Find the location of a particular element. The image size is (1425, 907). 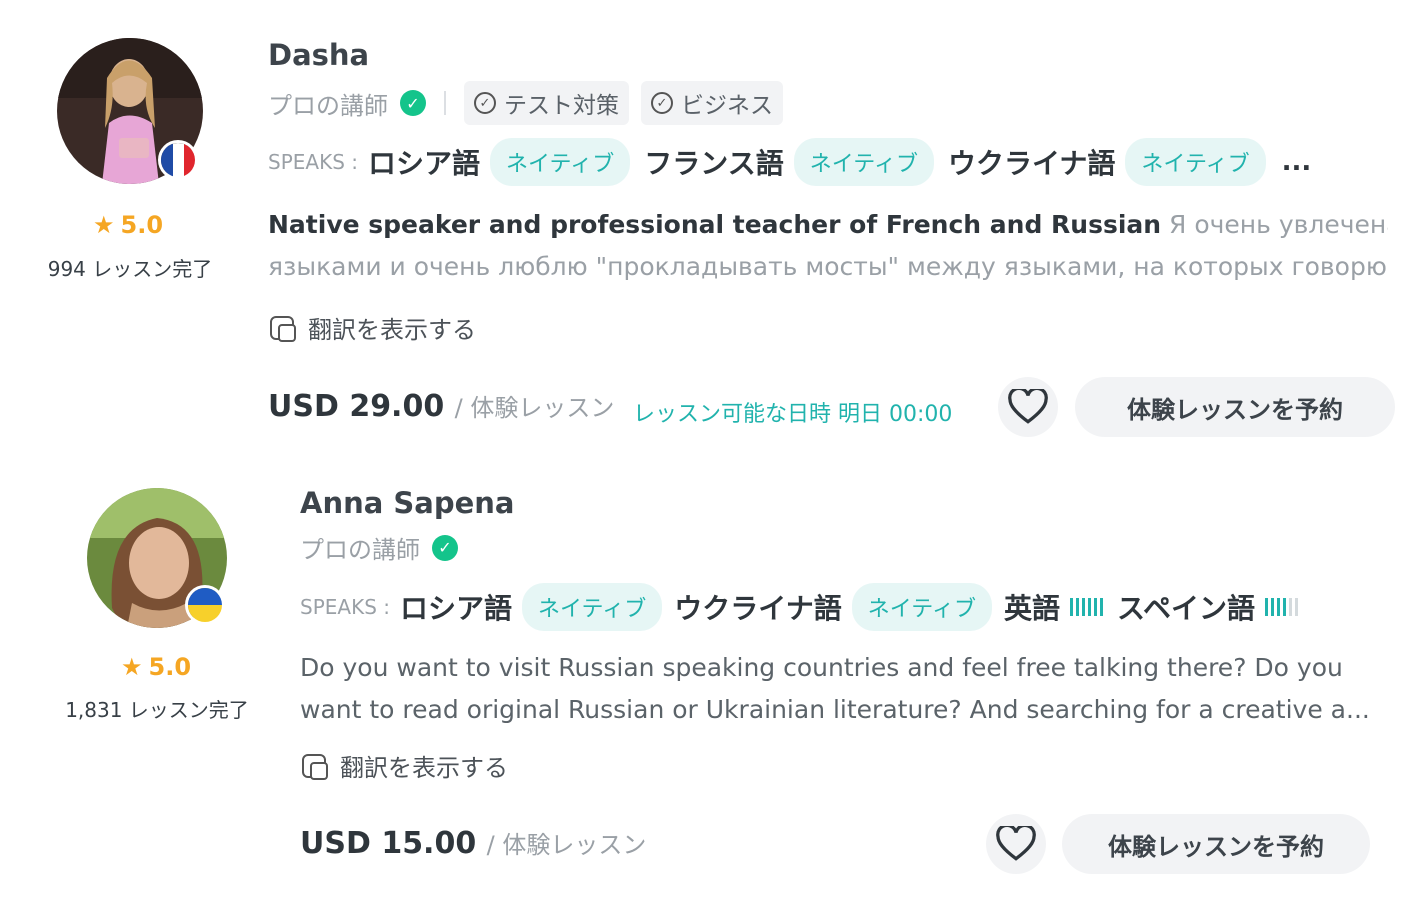

language-name: 英語 is located at coordinates (1031, 608).